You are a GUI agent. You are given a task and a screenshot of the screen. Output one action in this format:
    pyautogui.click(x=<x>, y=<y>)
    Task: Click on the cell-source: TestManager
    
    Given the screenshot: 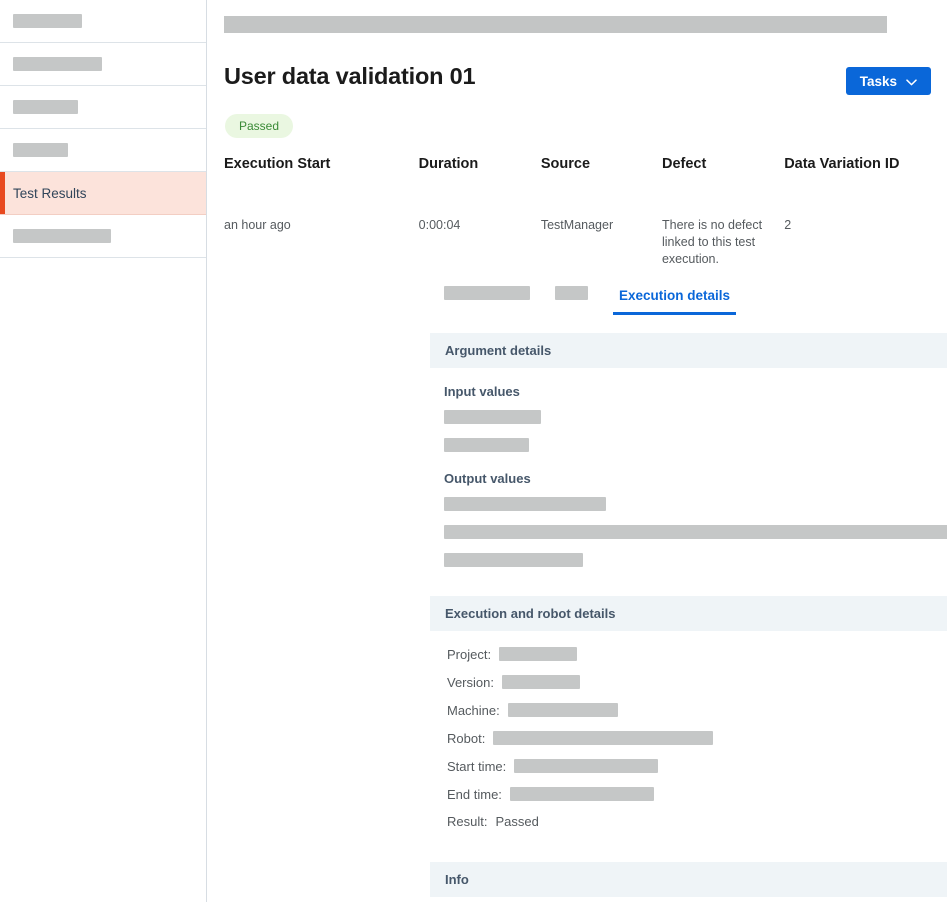 What is the action you would take?
    pyautogui.click(x=577, y=225)
    